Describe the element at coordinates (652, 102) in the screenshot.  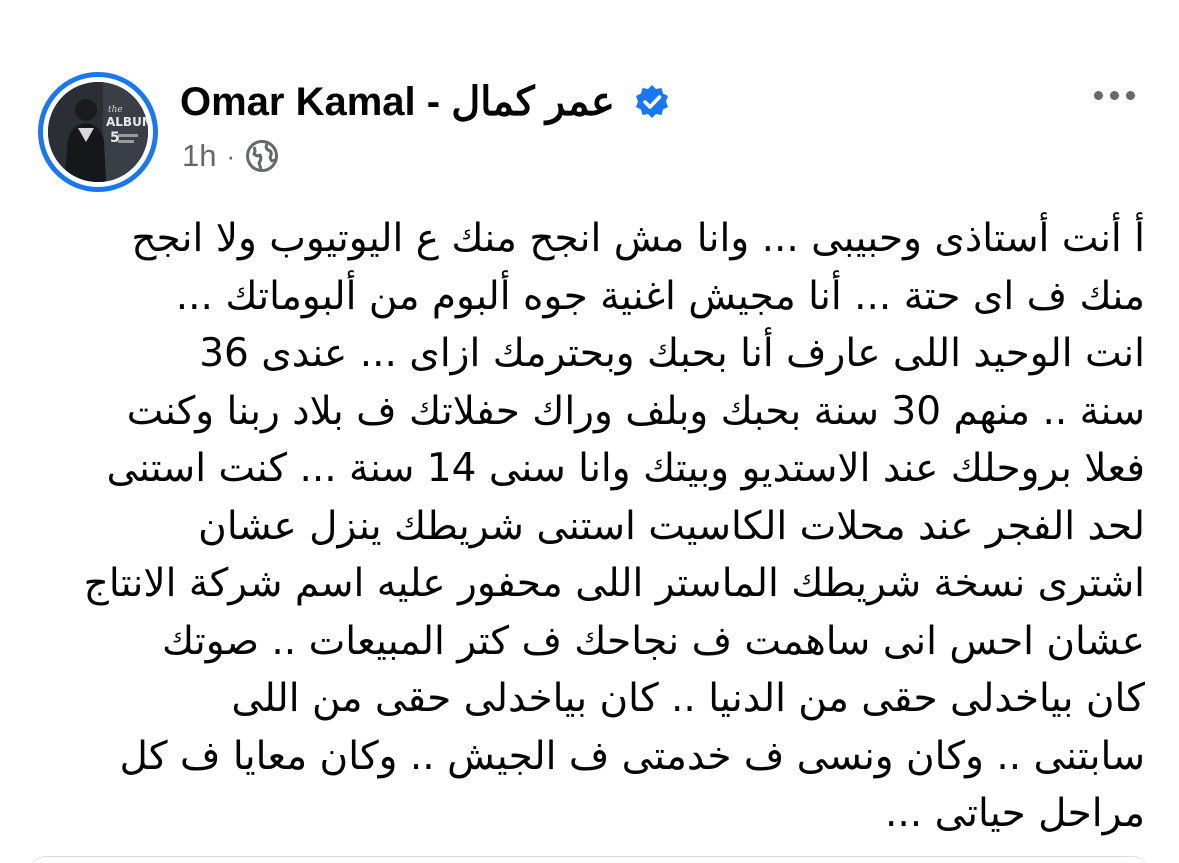
I see `verified-badge-icon` at that location.